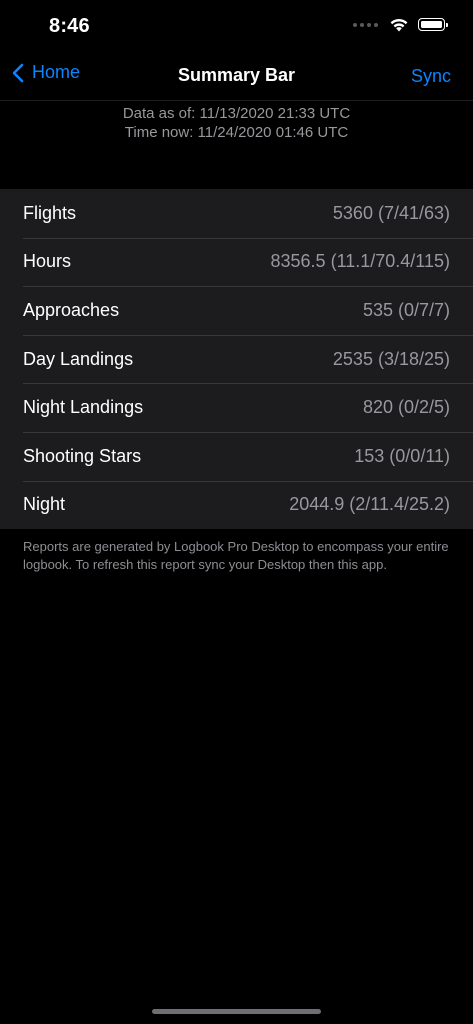 This screenshot has width=473, height=1024. Describe the element at coordinates (431, 76) in the screenshot. I see `sync-button: Sync` at that location.